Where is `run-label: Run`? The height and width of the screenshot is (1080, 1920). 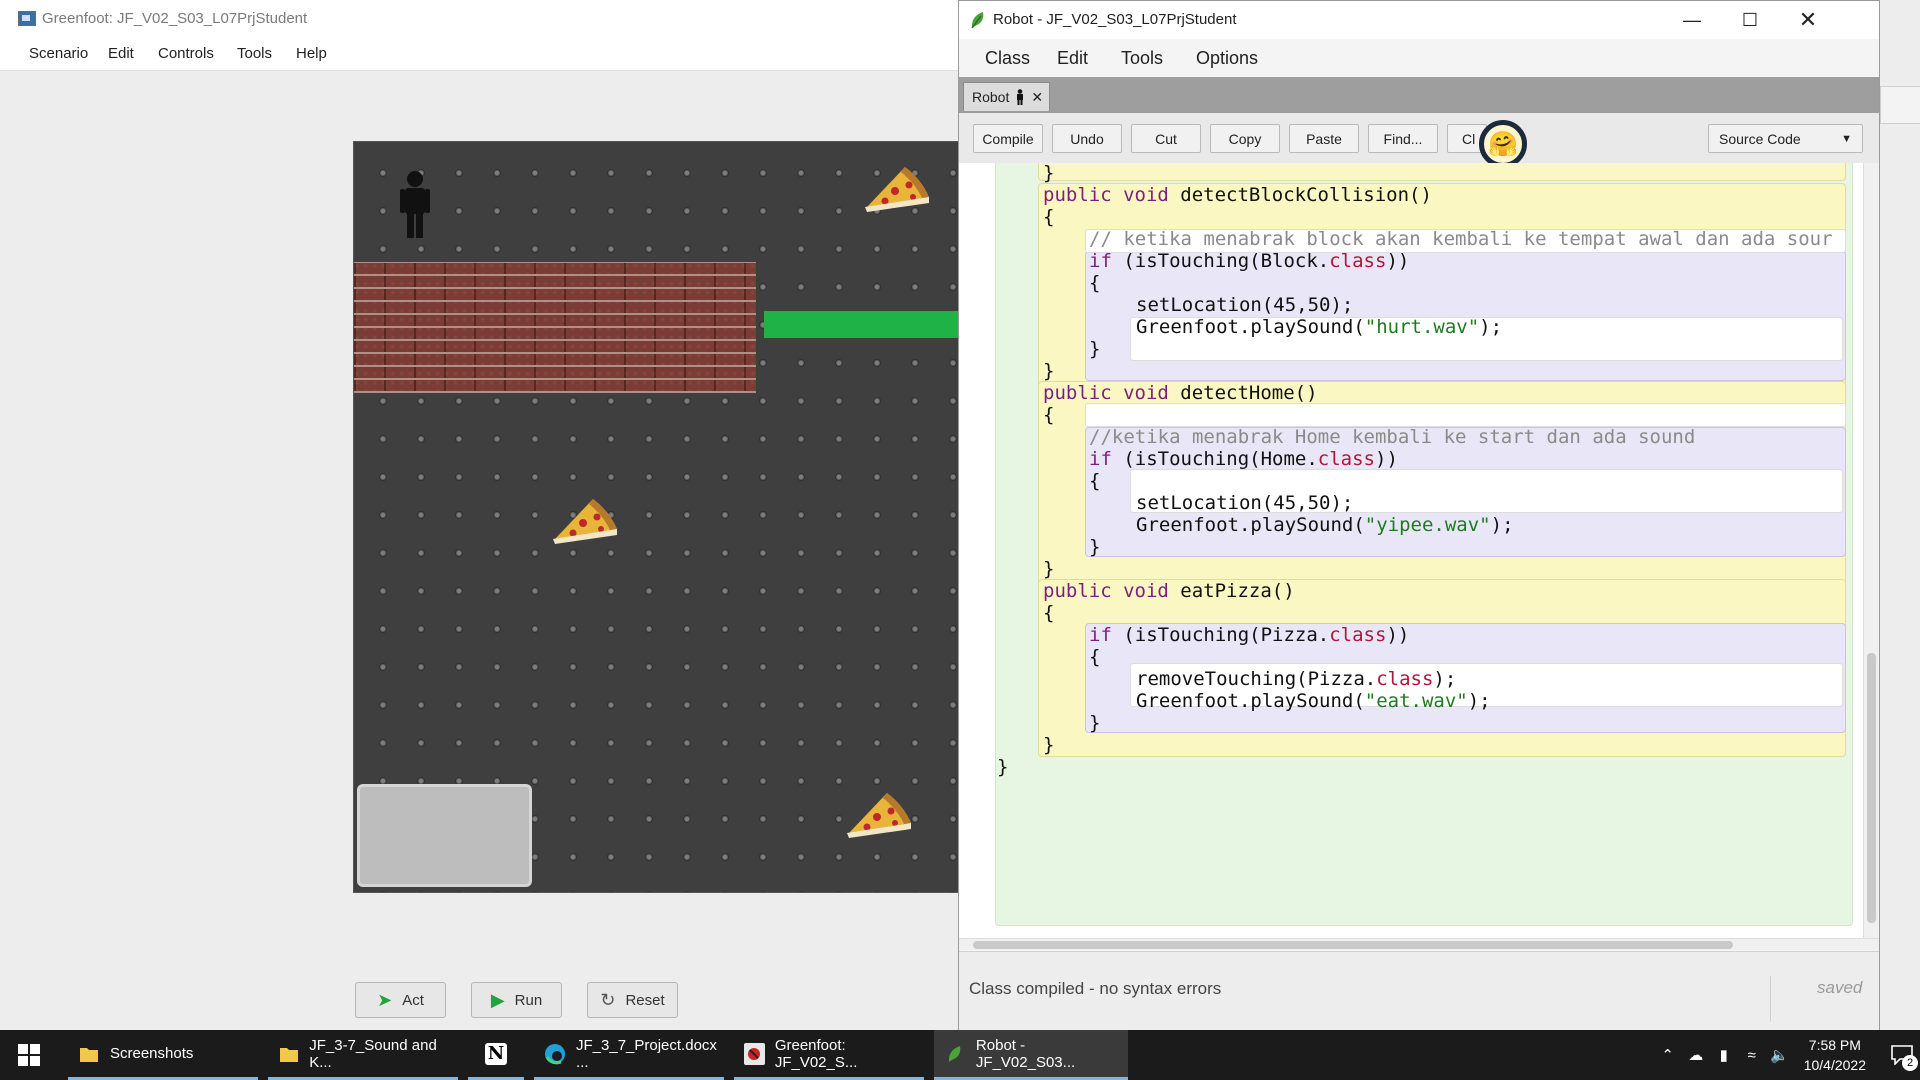 run-label: Run is located at coordinates (528, 1000).